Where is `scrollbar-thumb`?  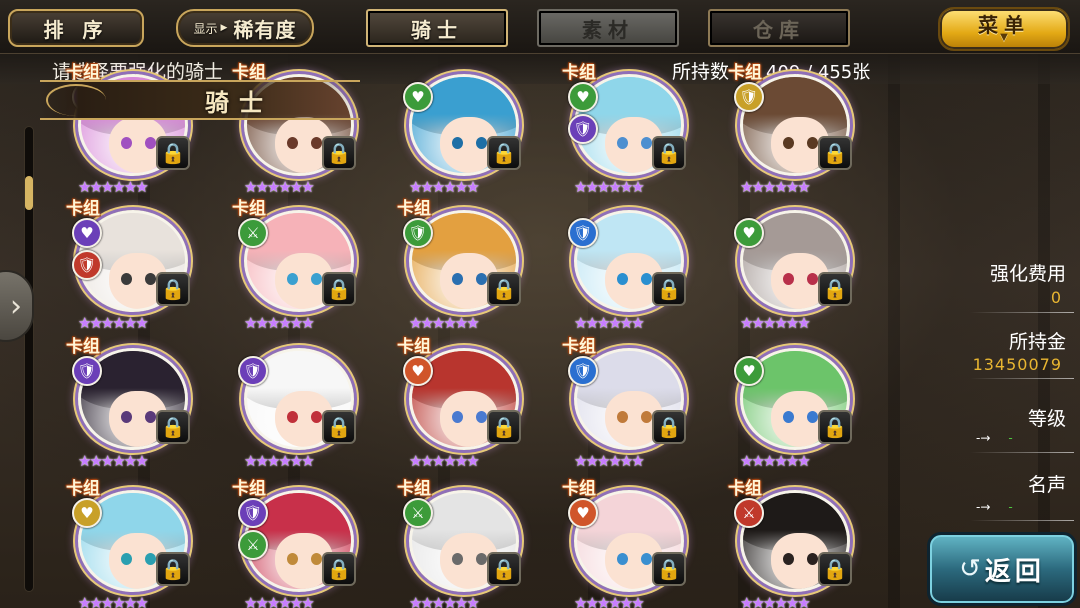 scrollbar-thumb is located at coordinates (29, 193).